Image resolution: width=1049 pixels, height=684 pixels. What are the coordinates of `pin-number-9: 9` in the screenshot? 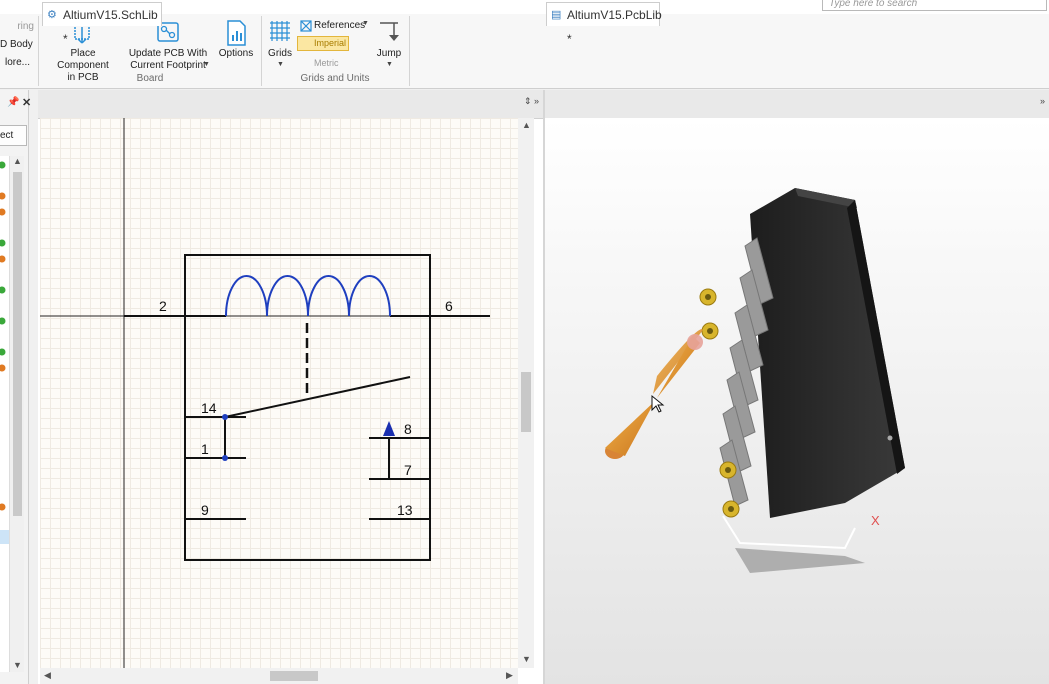 It's located at (205, 510).